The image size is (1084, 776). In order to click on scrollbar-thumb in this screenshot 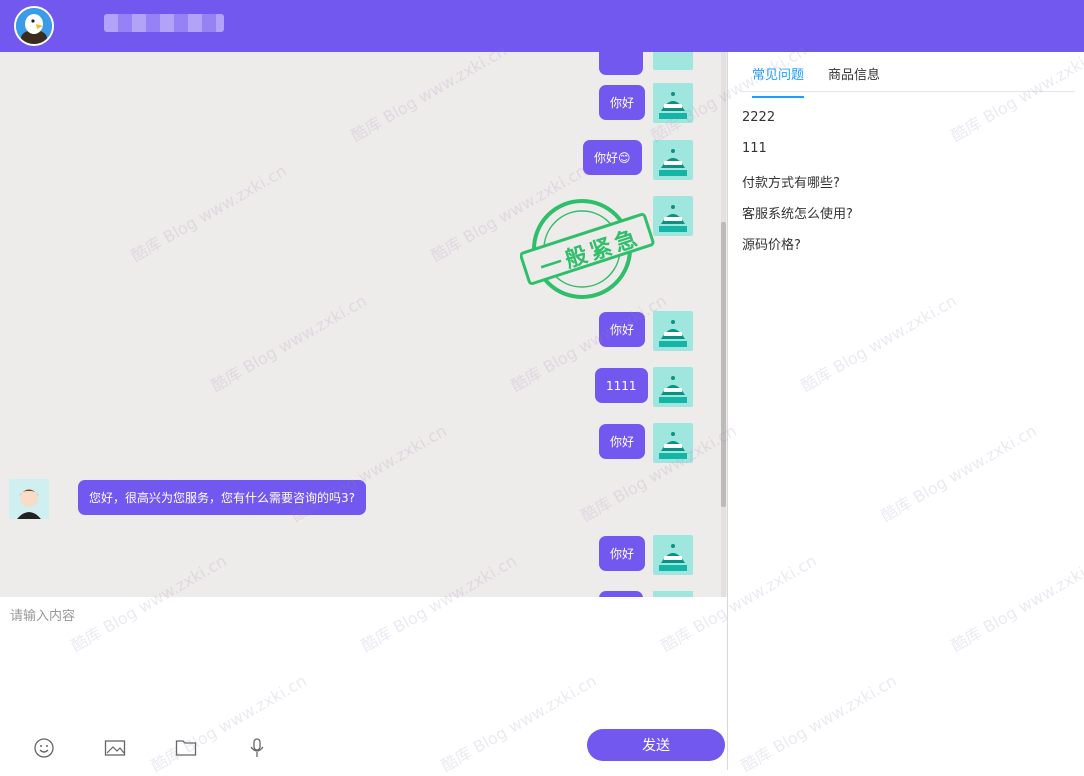, I will do `click(723, 364)`.